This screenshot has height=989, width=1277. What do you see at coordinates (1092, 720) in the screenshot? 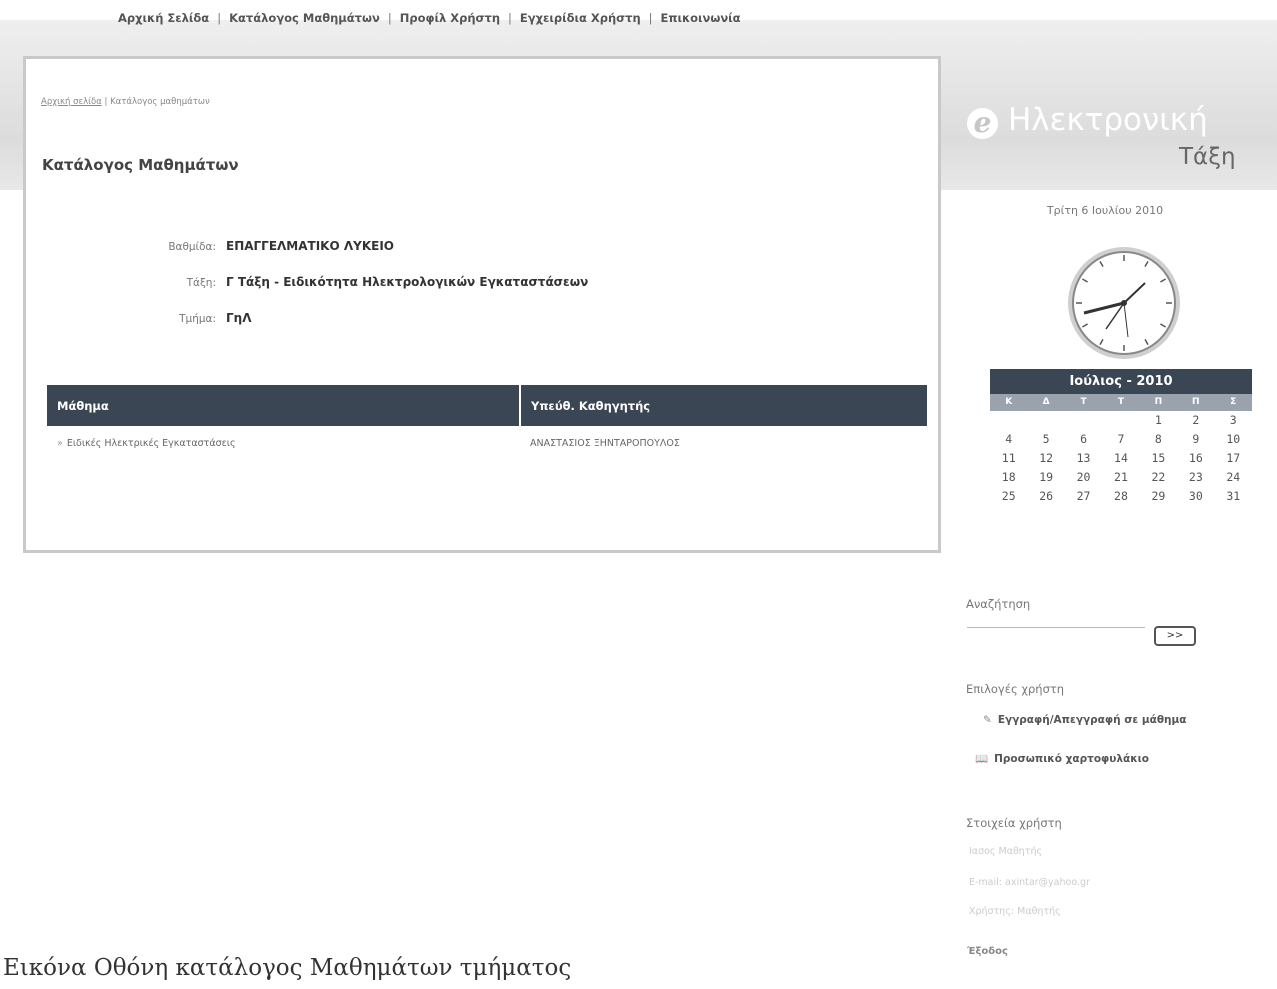
I see `option-enroll-label: Εγγραφή/Απεγγραφή σε μάθημα` at bounding box center [1092, 720].